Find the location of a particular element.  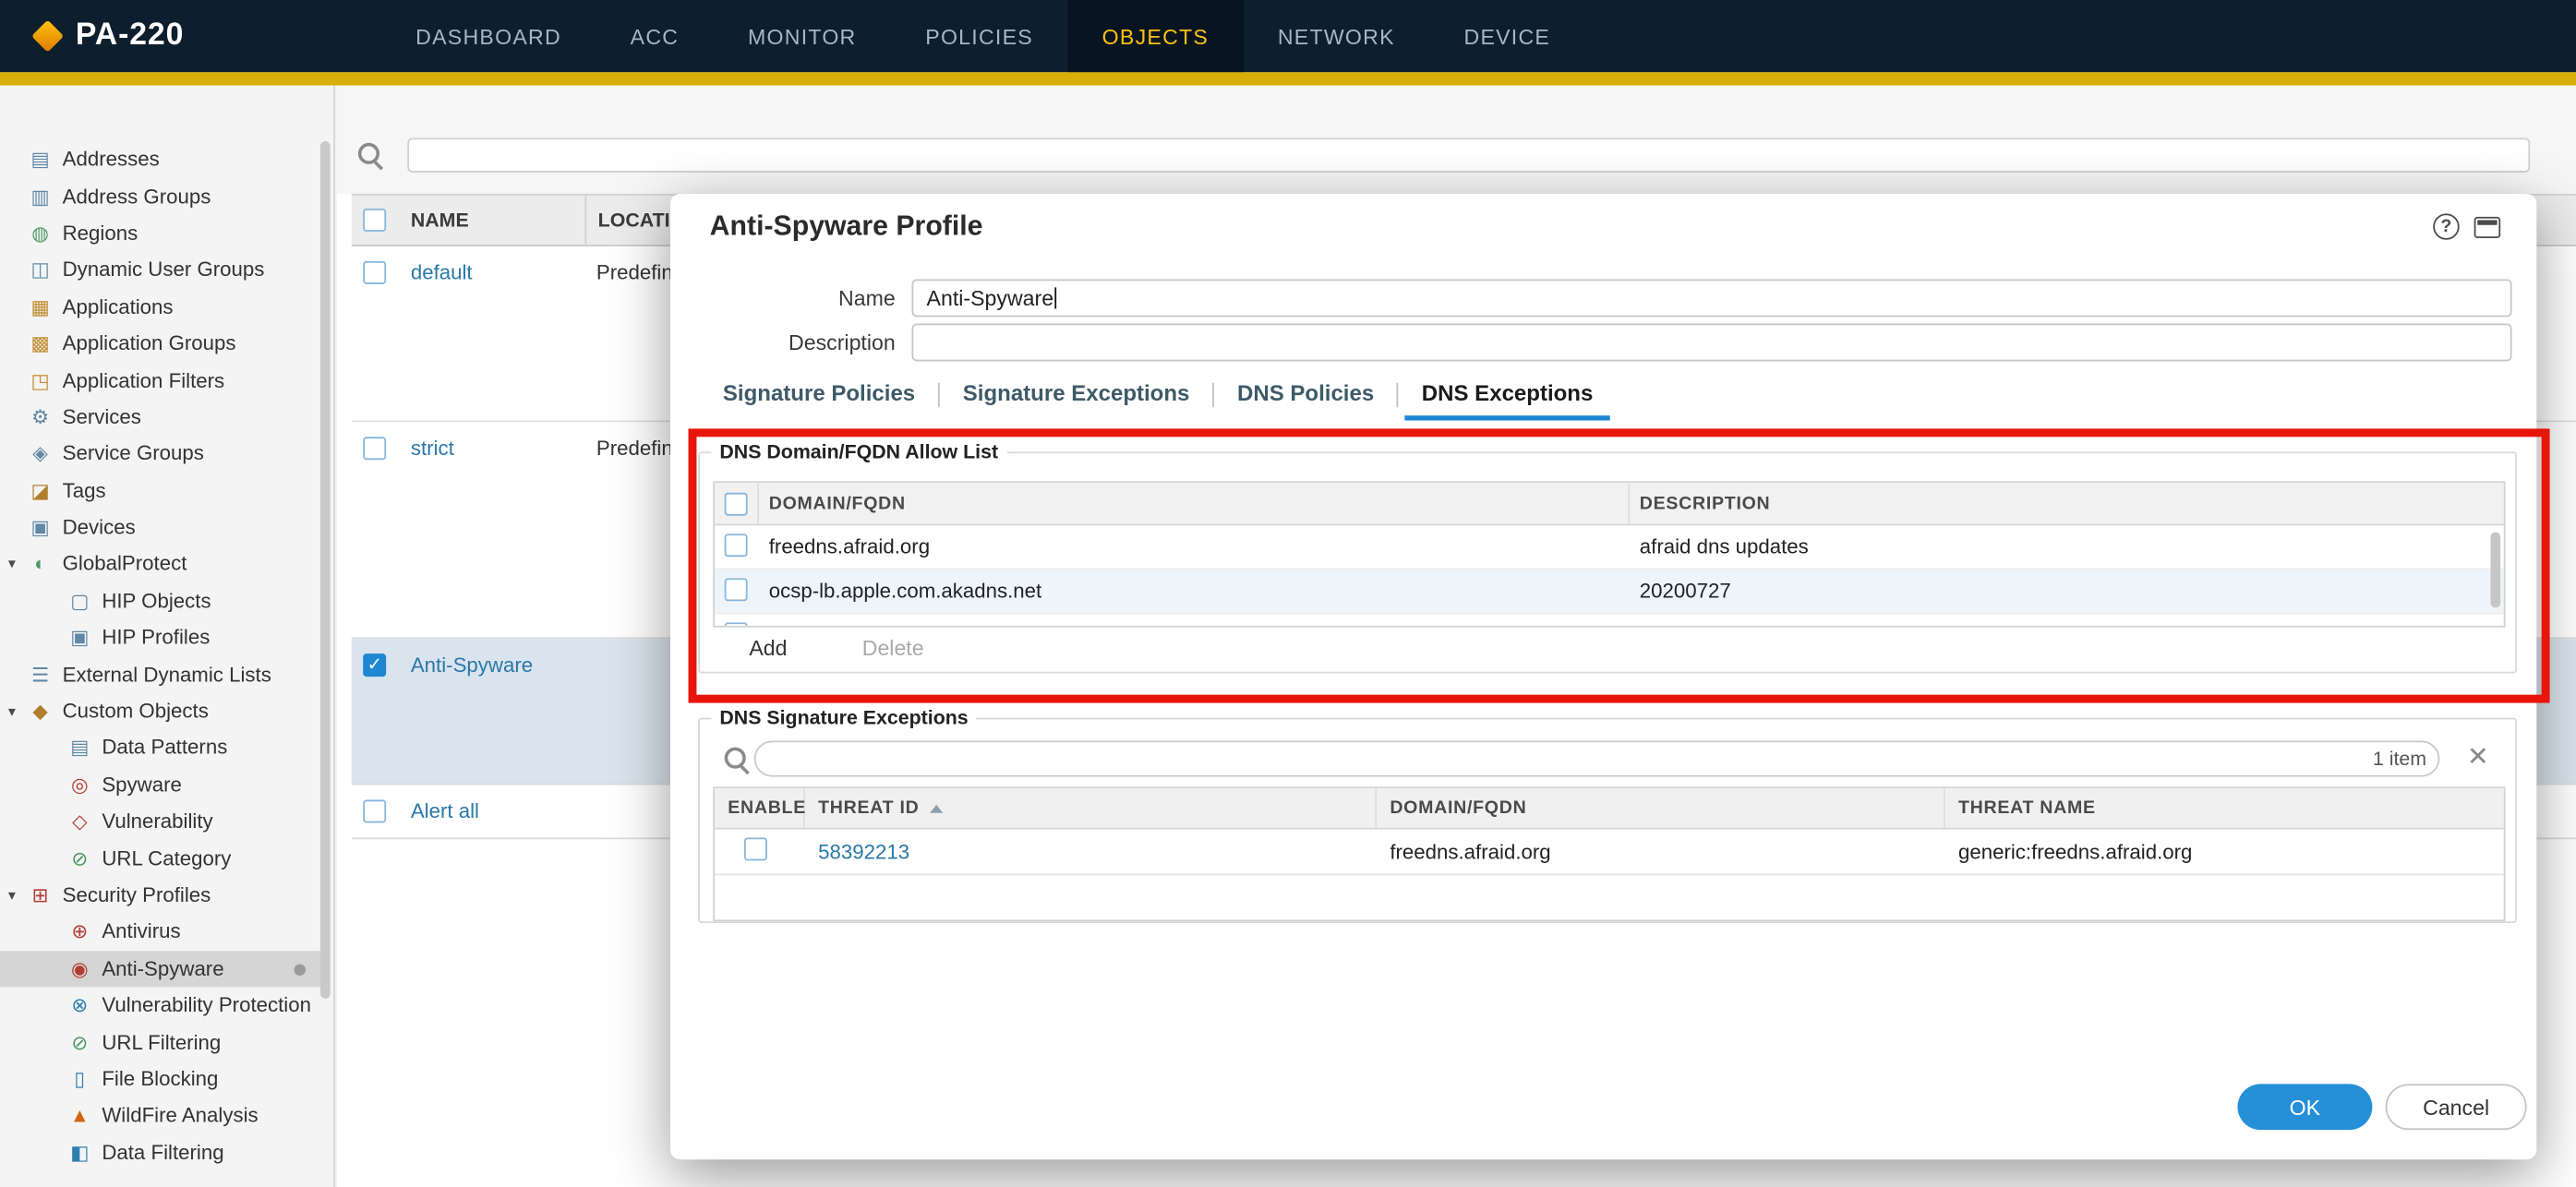

item-icon: ◈ is located at coordinates (40, 454).